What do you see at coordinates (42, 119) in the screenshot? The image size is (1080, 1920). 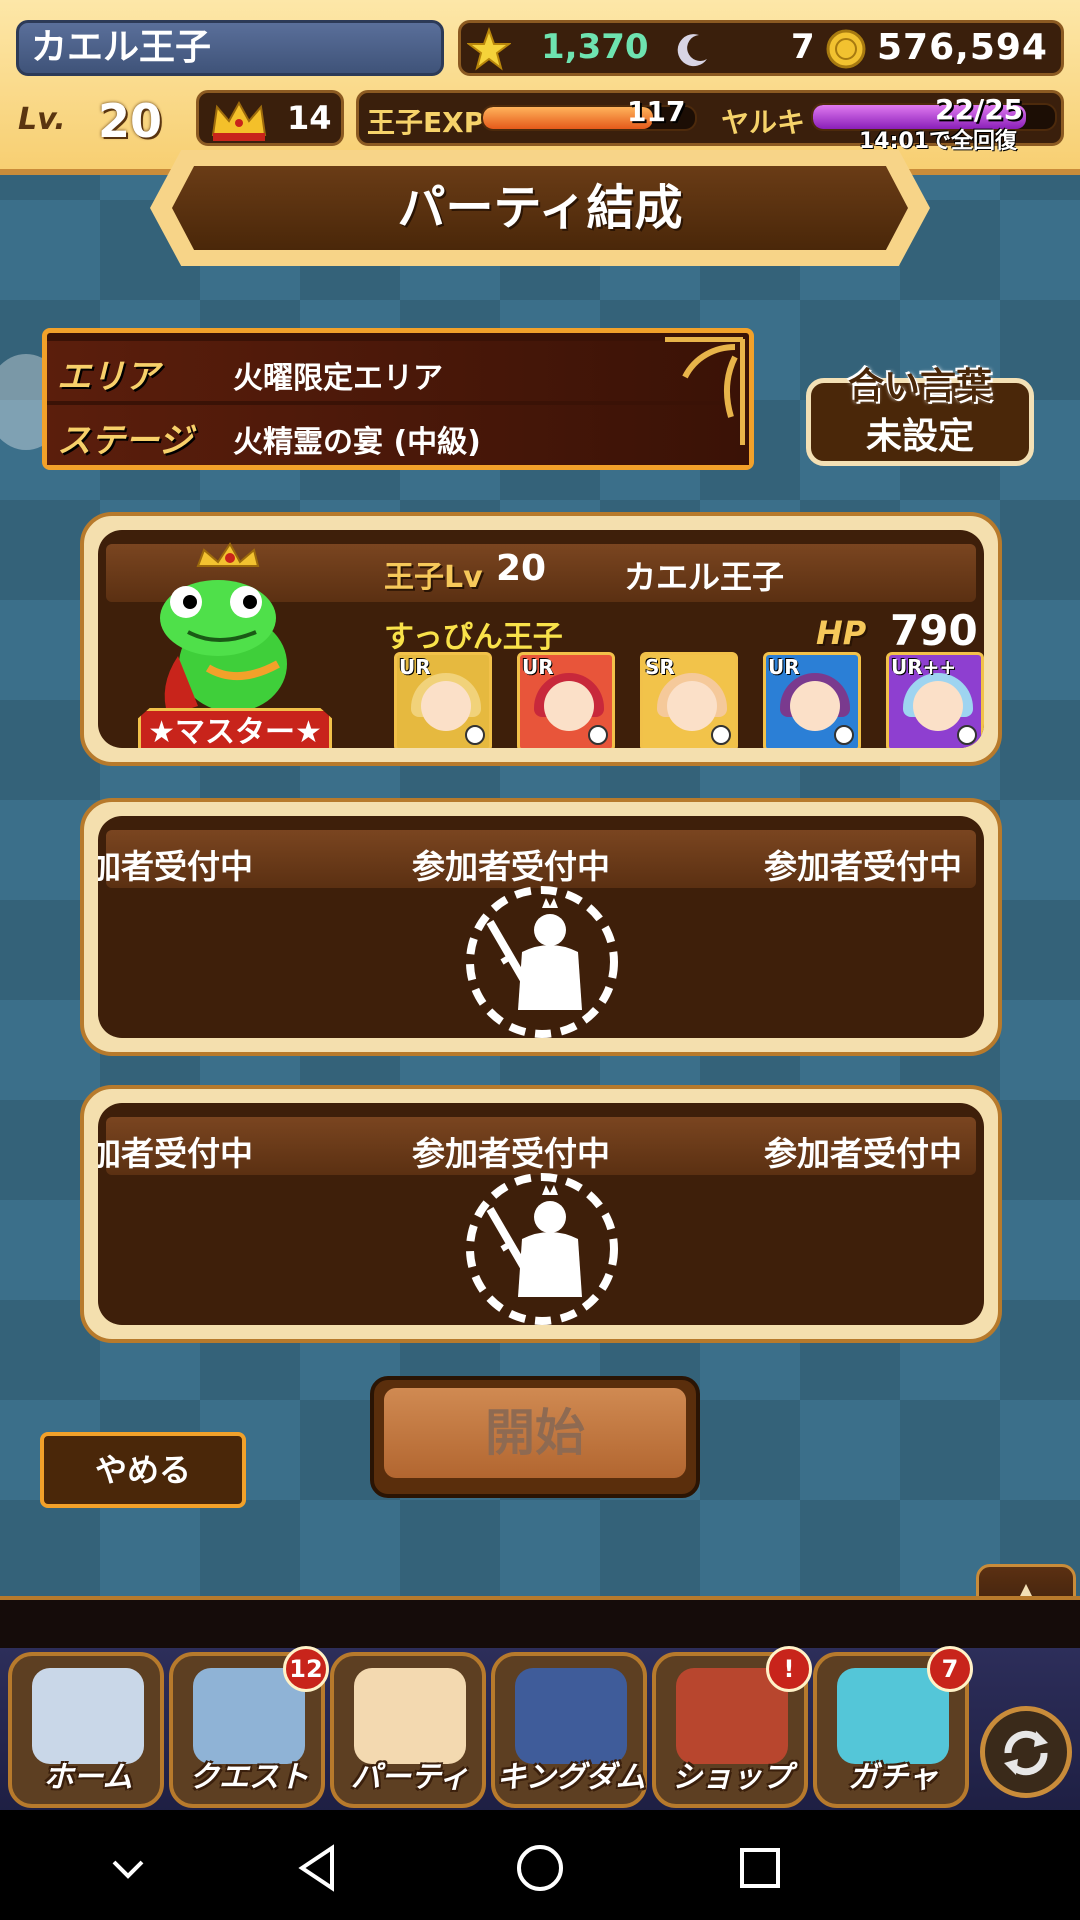 I see `level-label: Lv.` at bounding box center [42, 119].